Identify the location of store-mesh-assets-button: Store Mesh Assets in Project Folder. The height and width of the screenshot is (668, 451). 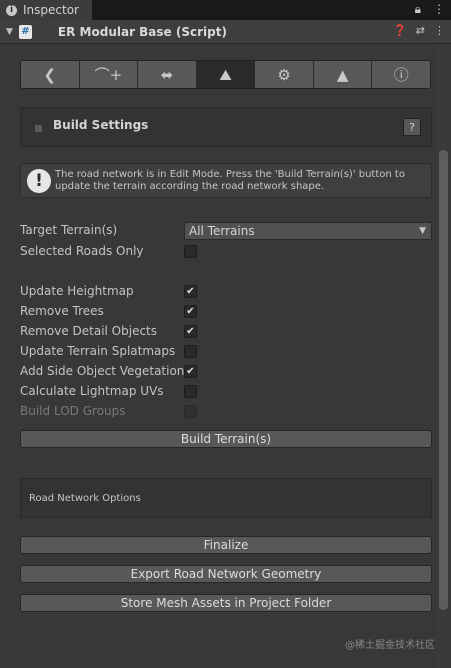
(226, 603).